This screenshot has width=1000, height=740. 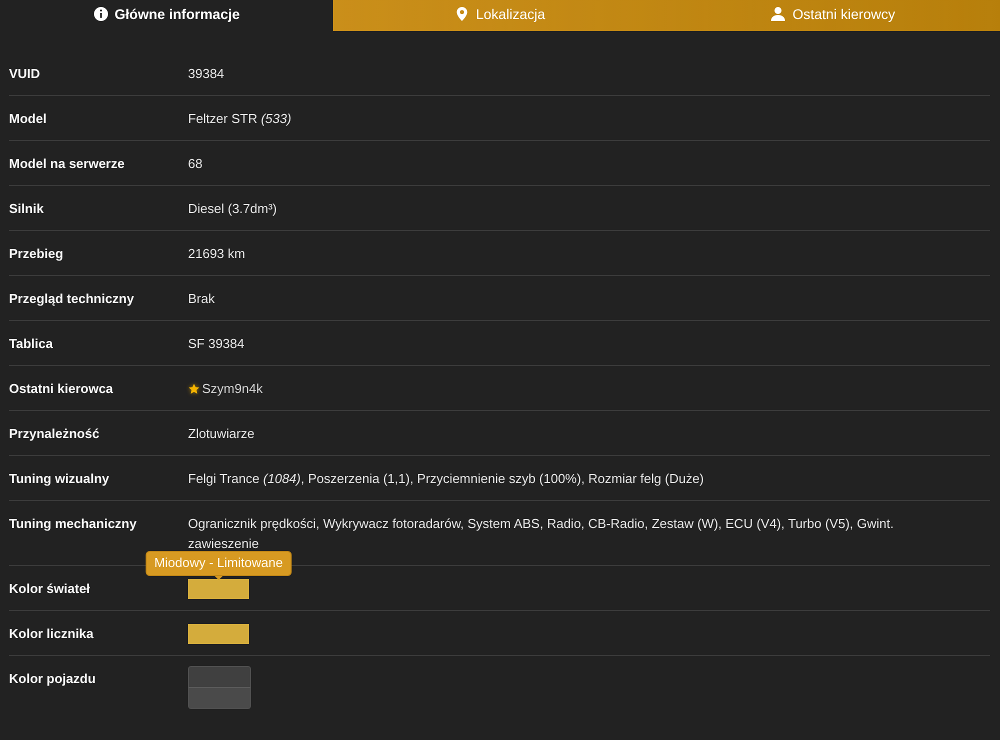 What do you see at coordinates (54, 434) in the screenshot?
I see `field-label: Przynależność` at bounding box center [54, 434].